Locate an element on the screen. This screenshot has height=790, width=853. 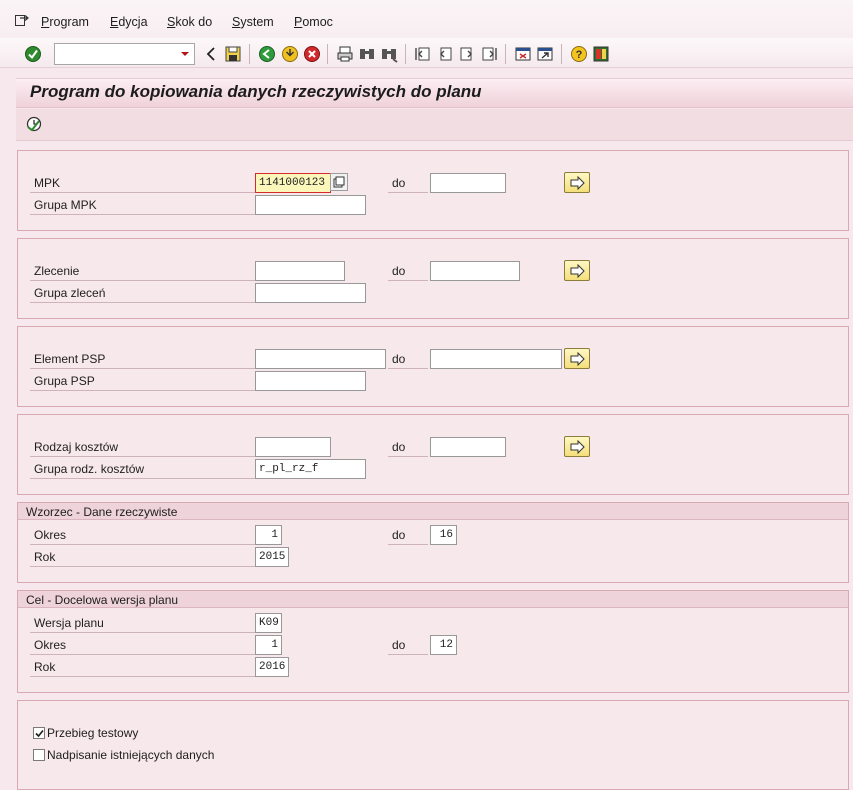
menu-edycja: Edycja is located at coordinates (129, 22).